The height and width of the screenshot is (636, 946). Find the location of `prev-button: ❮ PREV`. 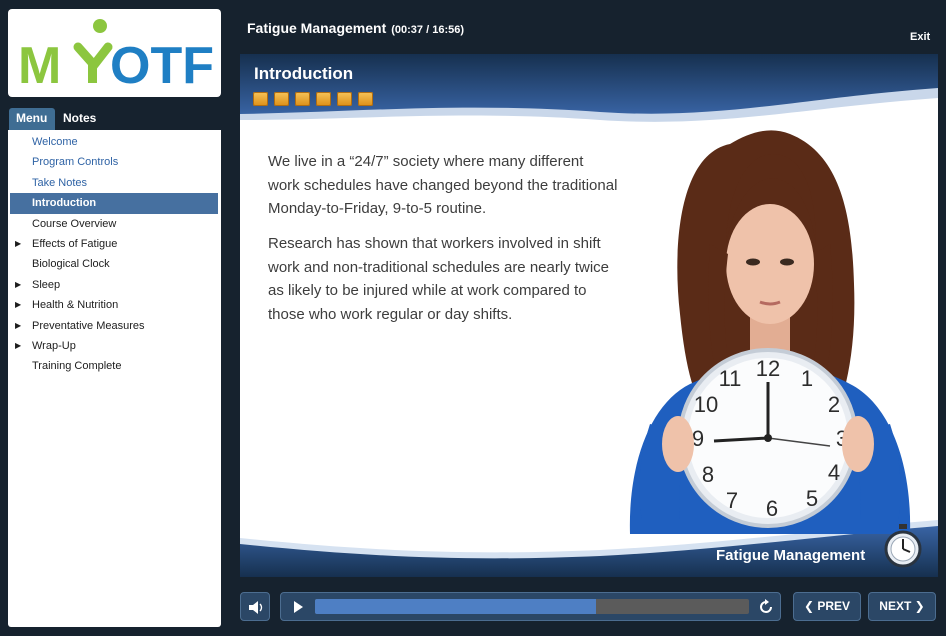

prev-button: ❮ PREV is located at coordinates (827, 606).